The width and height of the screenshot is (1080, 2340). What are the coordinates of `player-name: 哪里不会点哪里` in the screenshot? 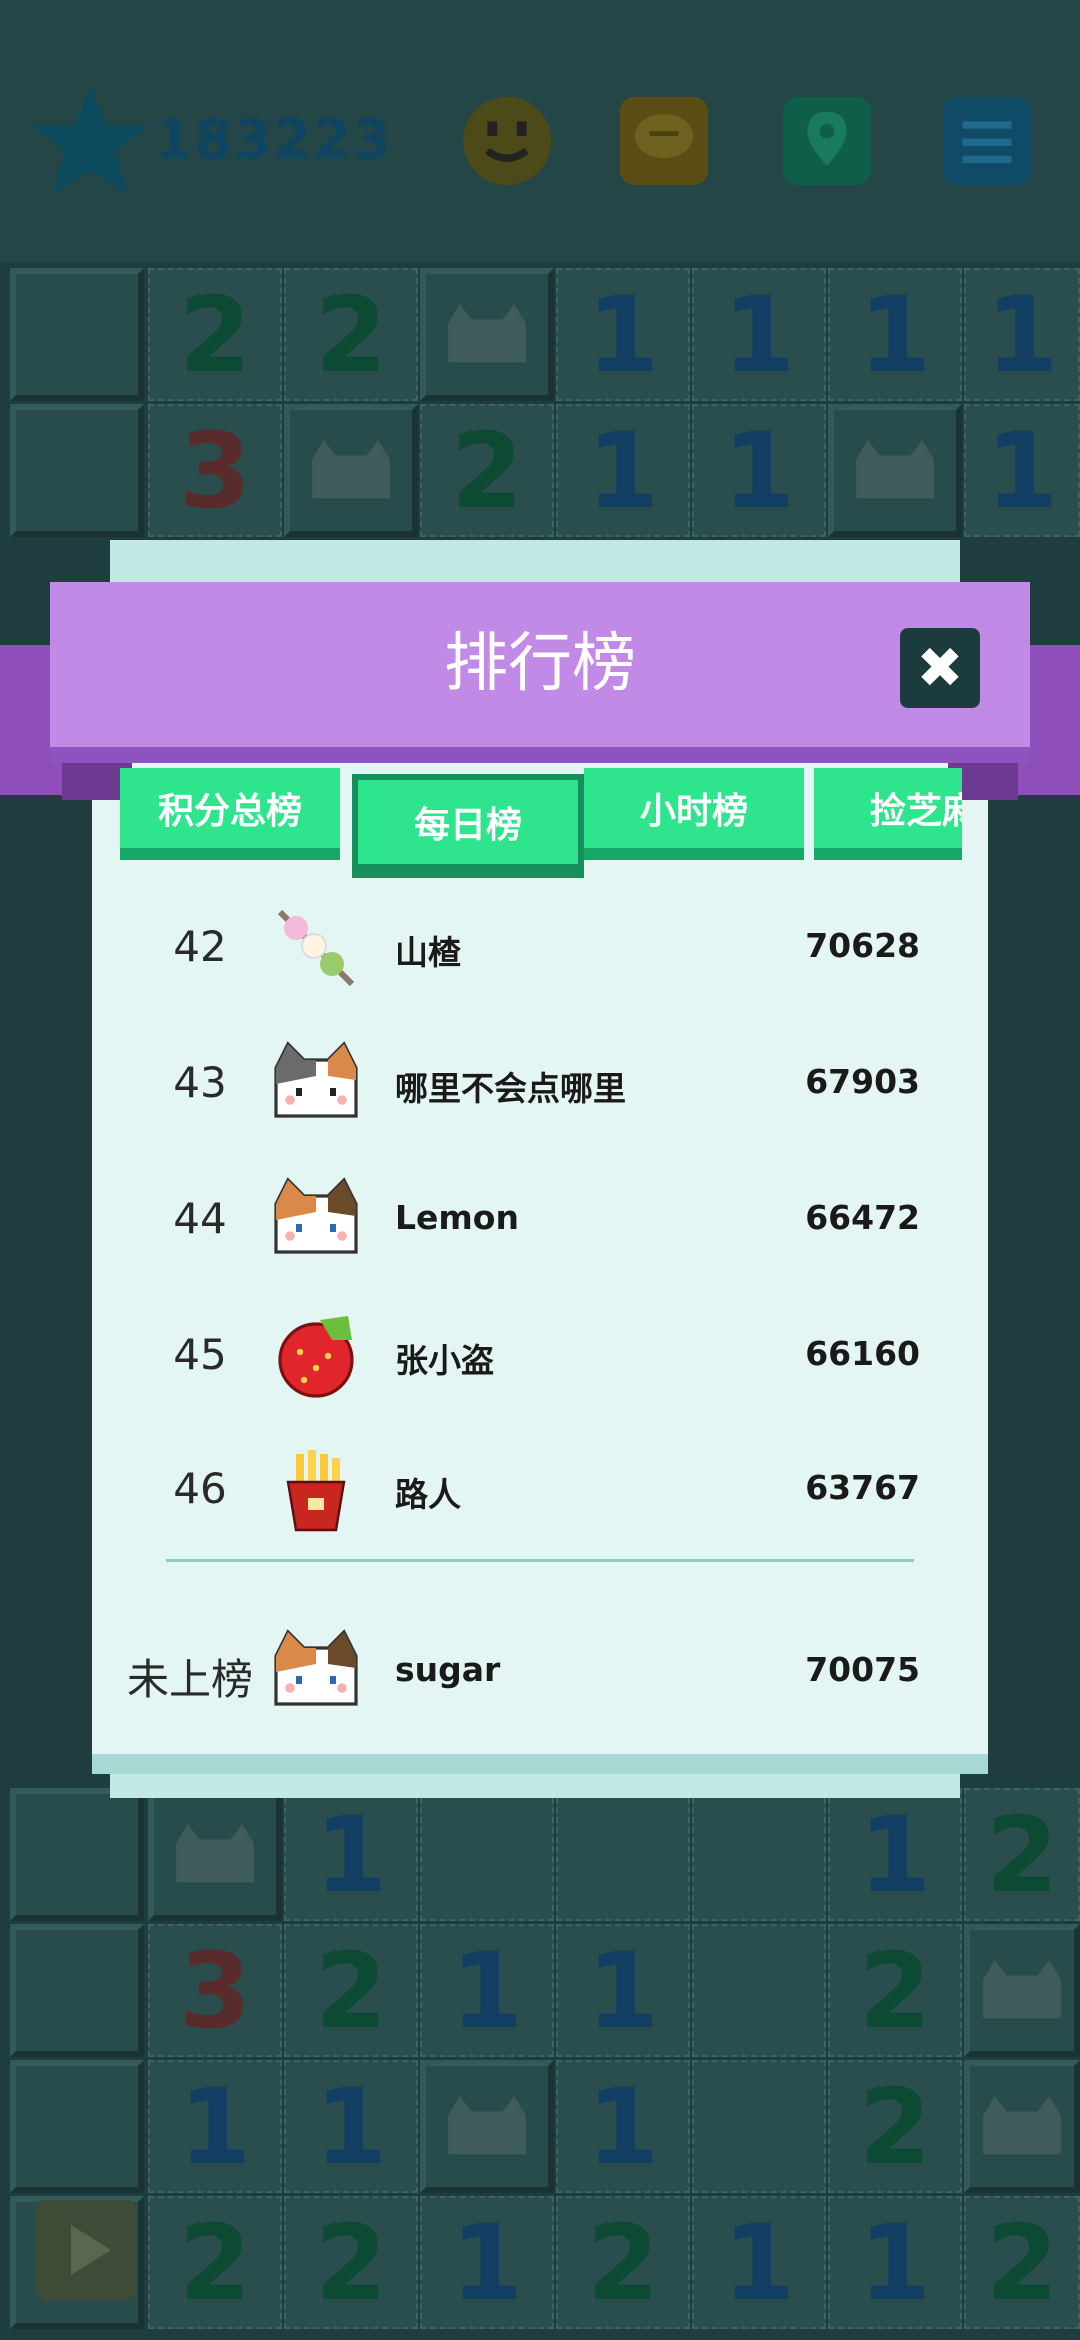 It's located at (510, 1088).